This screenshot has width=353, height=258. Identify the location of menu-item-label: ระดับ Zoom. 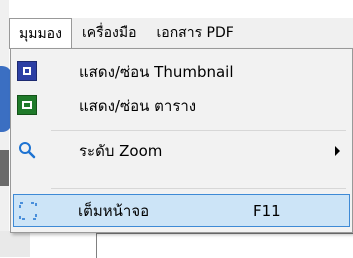
(121, 150).